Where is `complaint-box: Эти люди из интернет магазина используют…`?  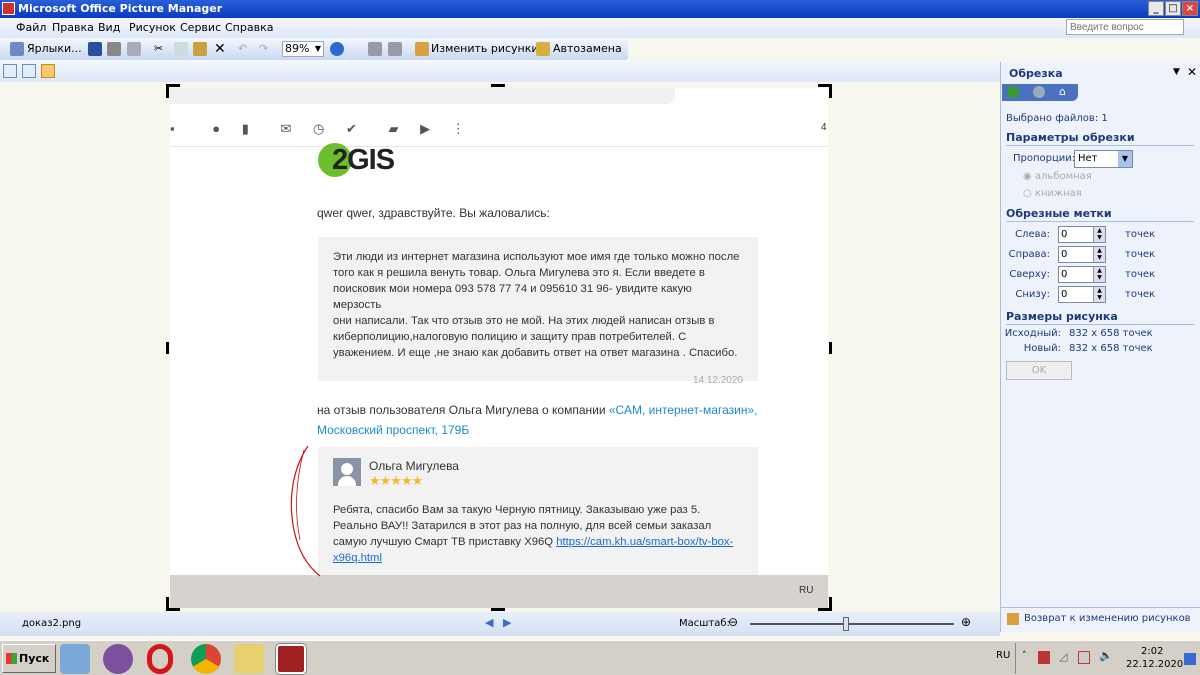 complaint-box: Эти люди из интернет магазина используют… is located at coordinates (538, 311).